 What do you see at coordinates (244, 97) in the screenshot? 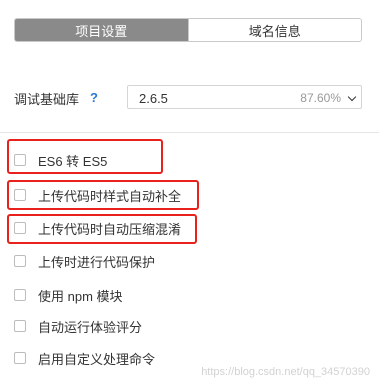
I see `base-library-select: 2.6.5 87.60%` at bounding box center [244, 97].